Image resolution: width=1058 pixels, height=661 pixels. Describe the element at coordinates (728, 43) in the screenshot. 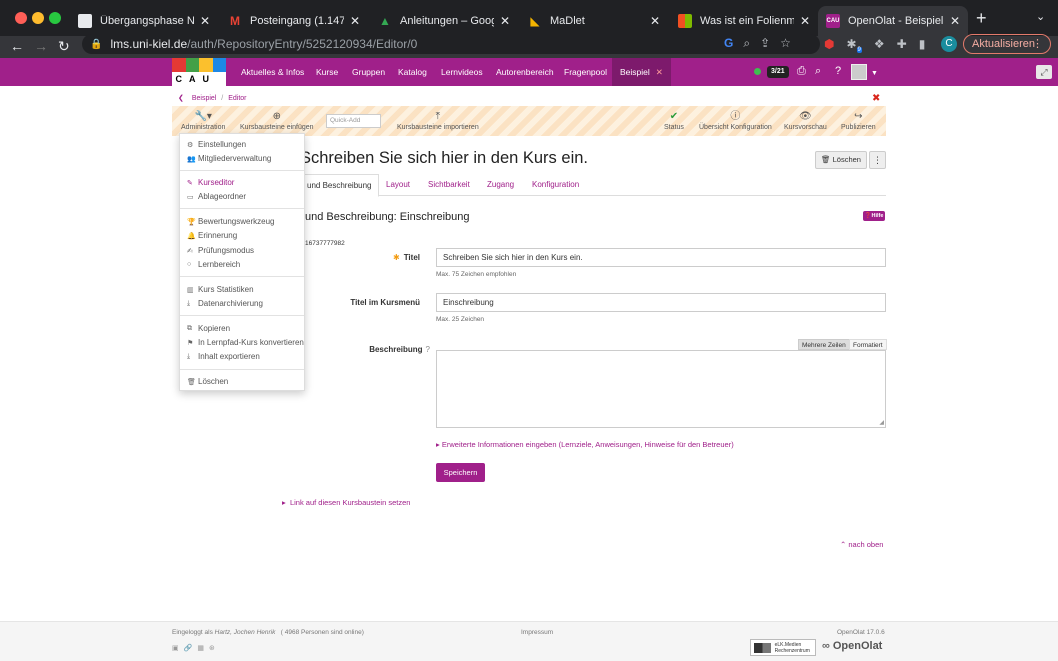

I see `google-icon: G` at that location.